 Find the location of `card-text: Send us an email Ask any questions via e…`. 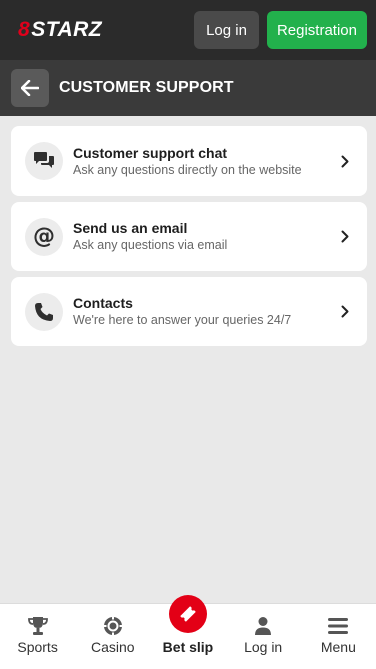

card-text: Send us an email Ask any questions via e… is located at coordinates (206, 236).